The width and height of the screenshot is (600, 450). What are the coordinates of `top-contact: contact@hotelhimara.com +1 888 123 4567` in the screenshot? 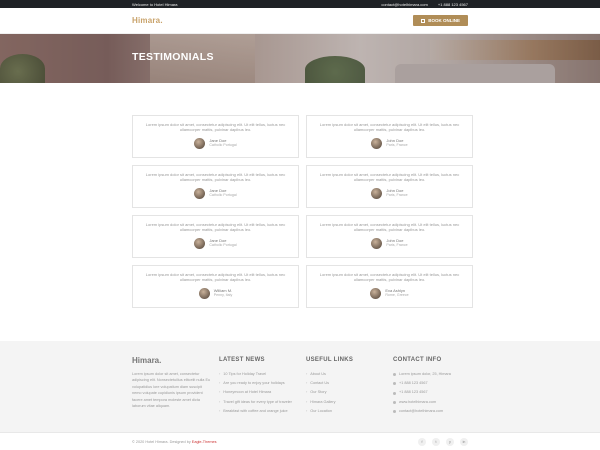 It's located at (424, 4).